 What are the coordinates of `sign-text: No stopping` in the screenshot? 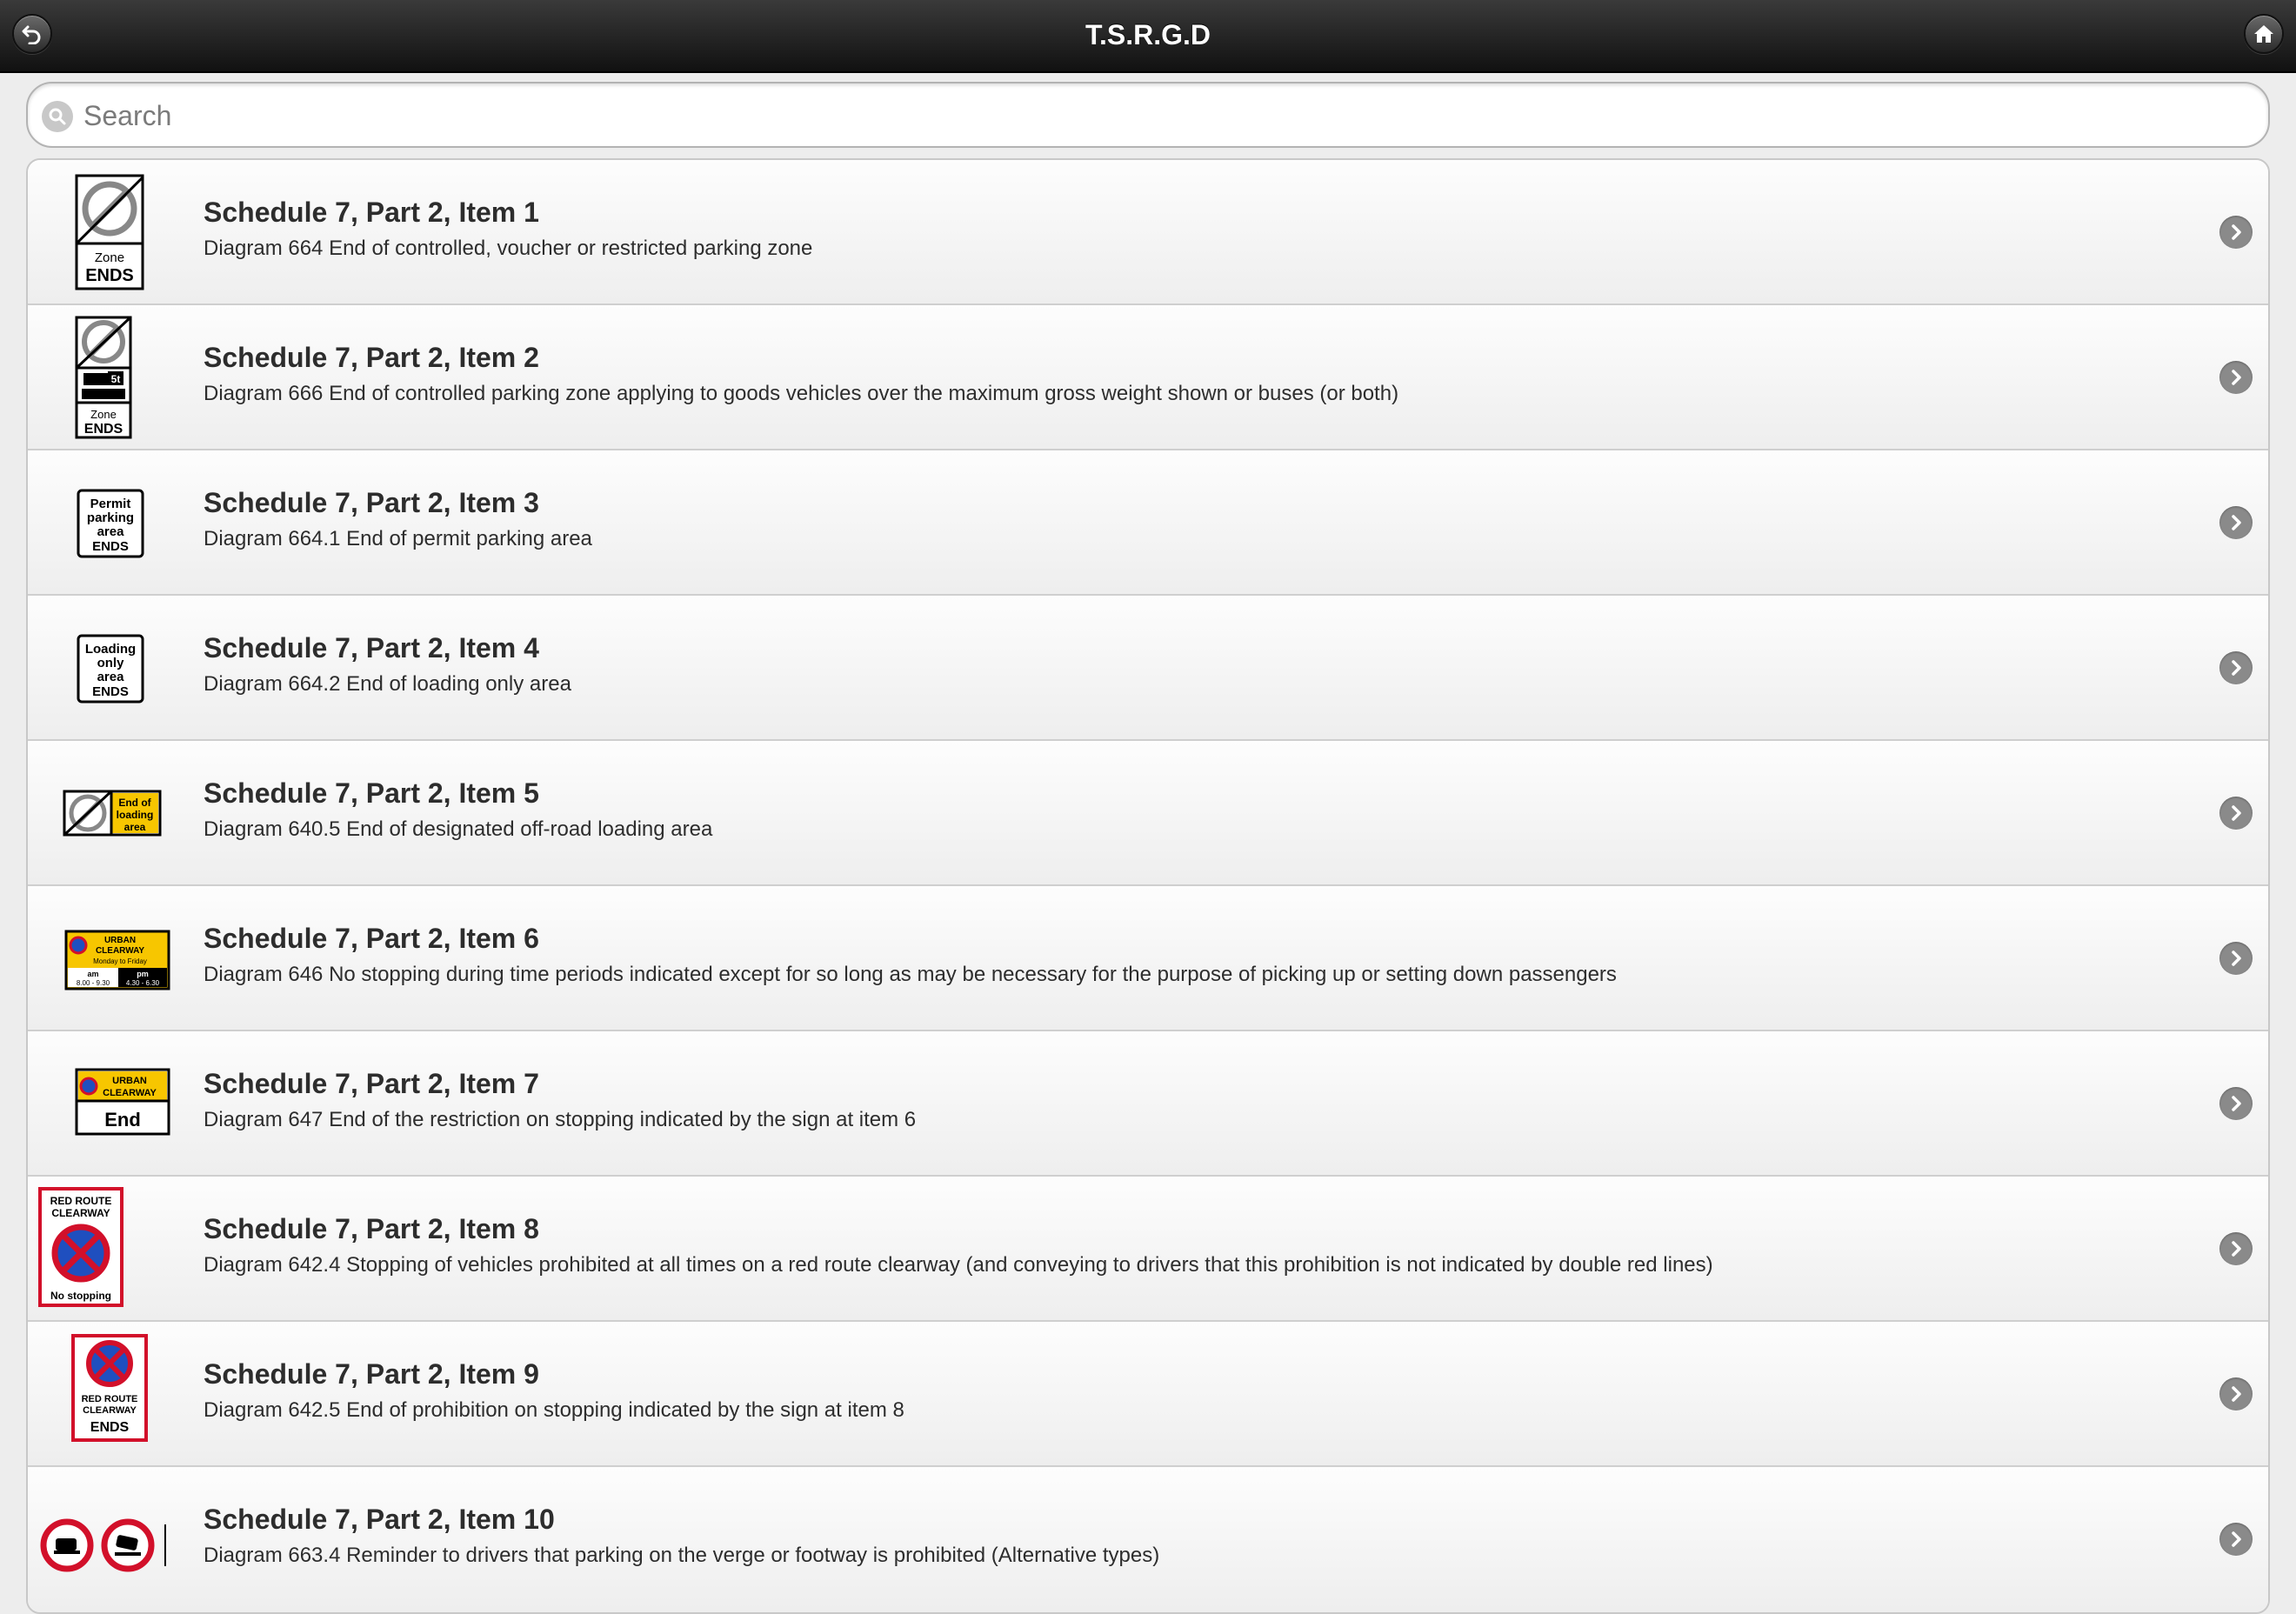 It's located at (80, 1296).